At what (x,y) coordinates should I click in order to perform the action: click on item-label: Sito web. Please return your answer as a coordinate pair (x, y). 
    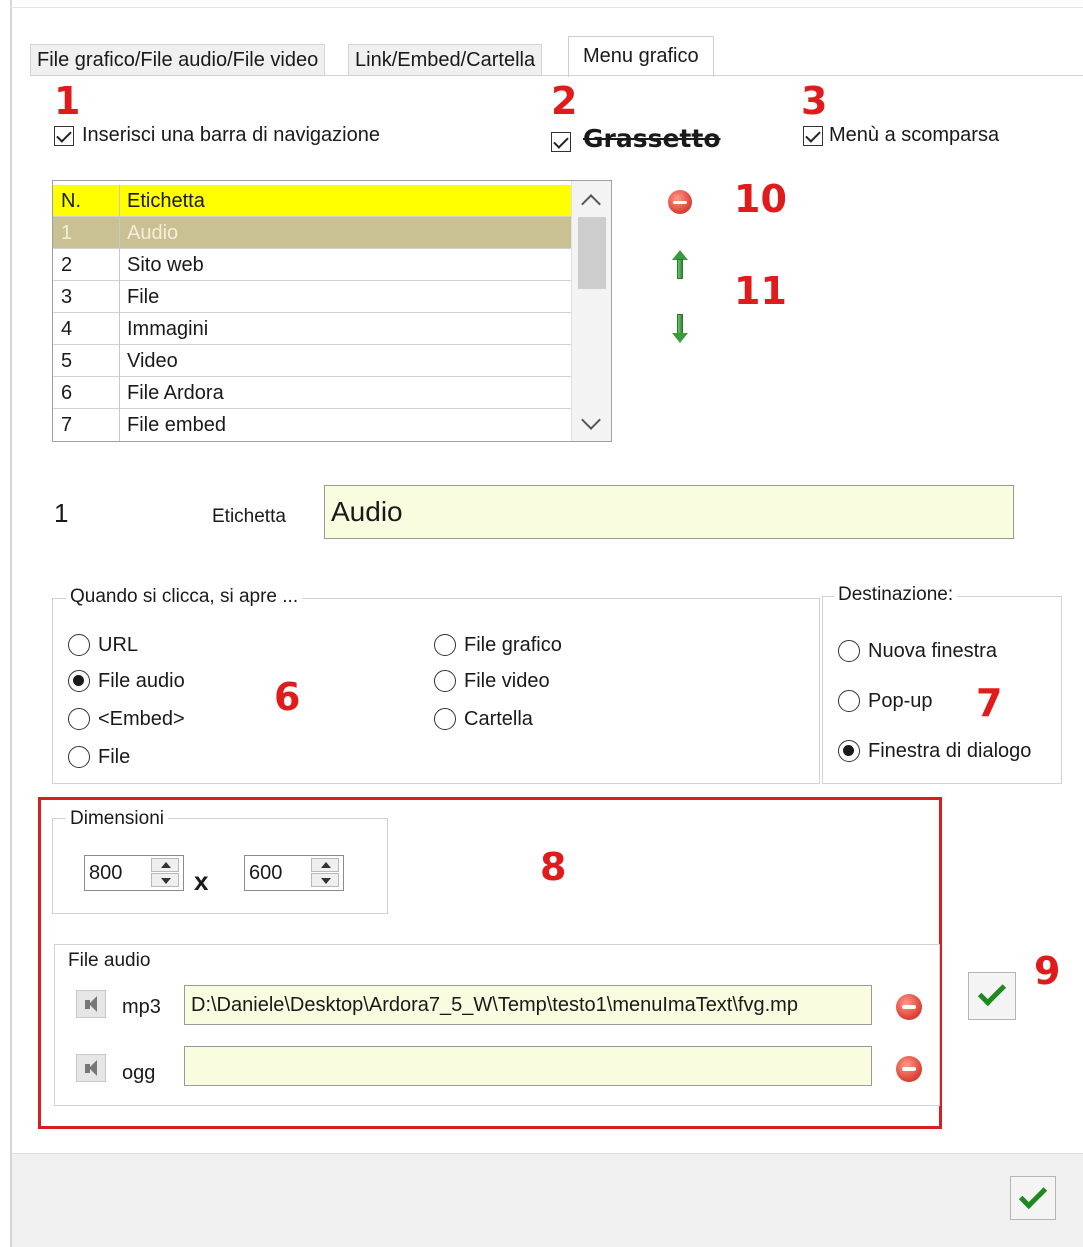
    Looking at the image, I should click on (165, 265).